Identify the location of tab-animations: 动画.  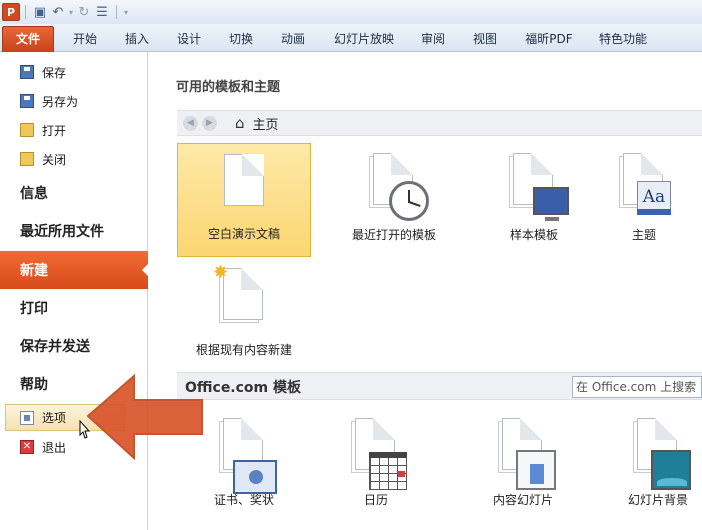
(293, 40).